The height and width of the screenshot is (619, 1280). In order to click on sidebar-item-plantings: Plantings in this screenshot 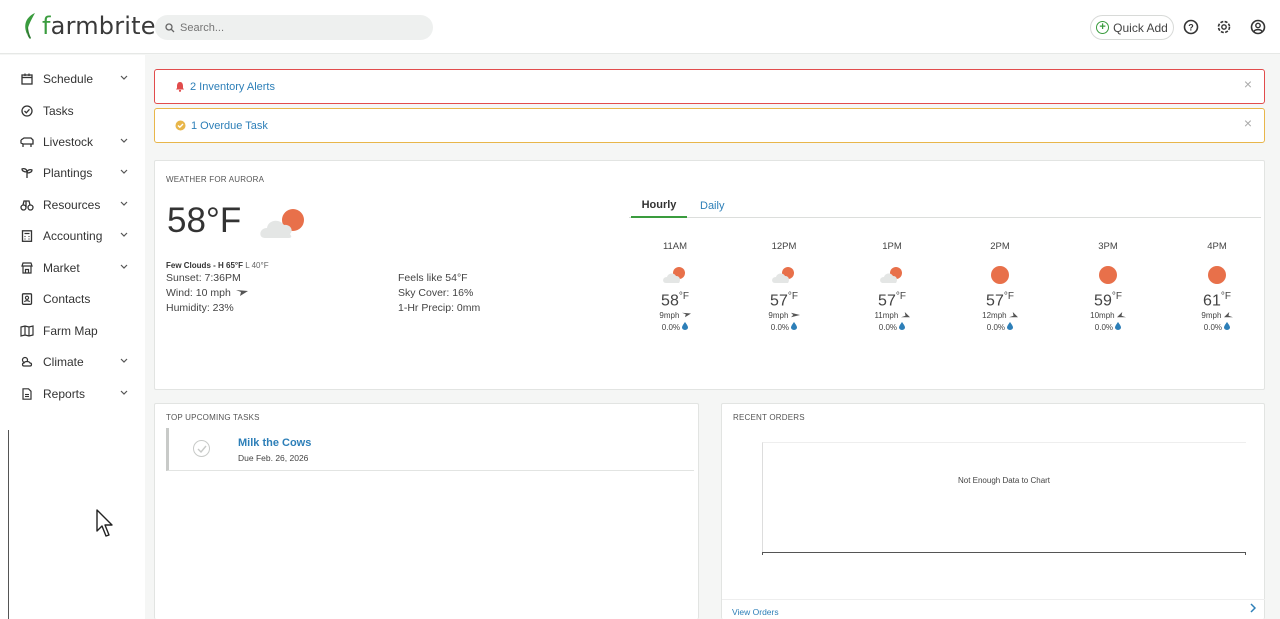, I will do `click(76, 173)`.